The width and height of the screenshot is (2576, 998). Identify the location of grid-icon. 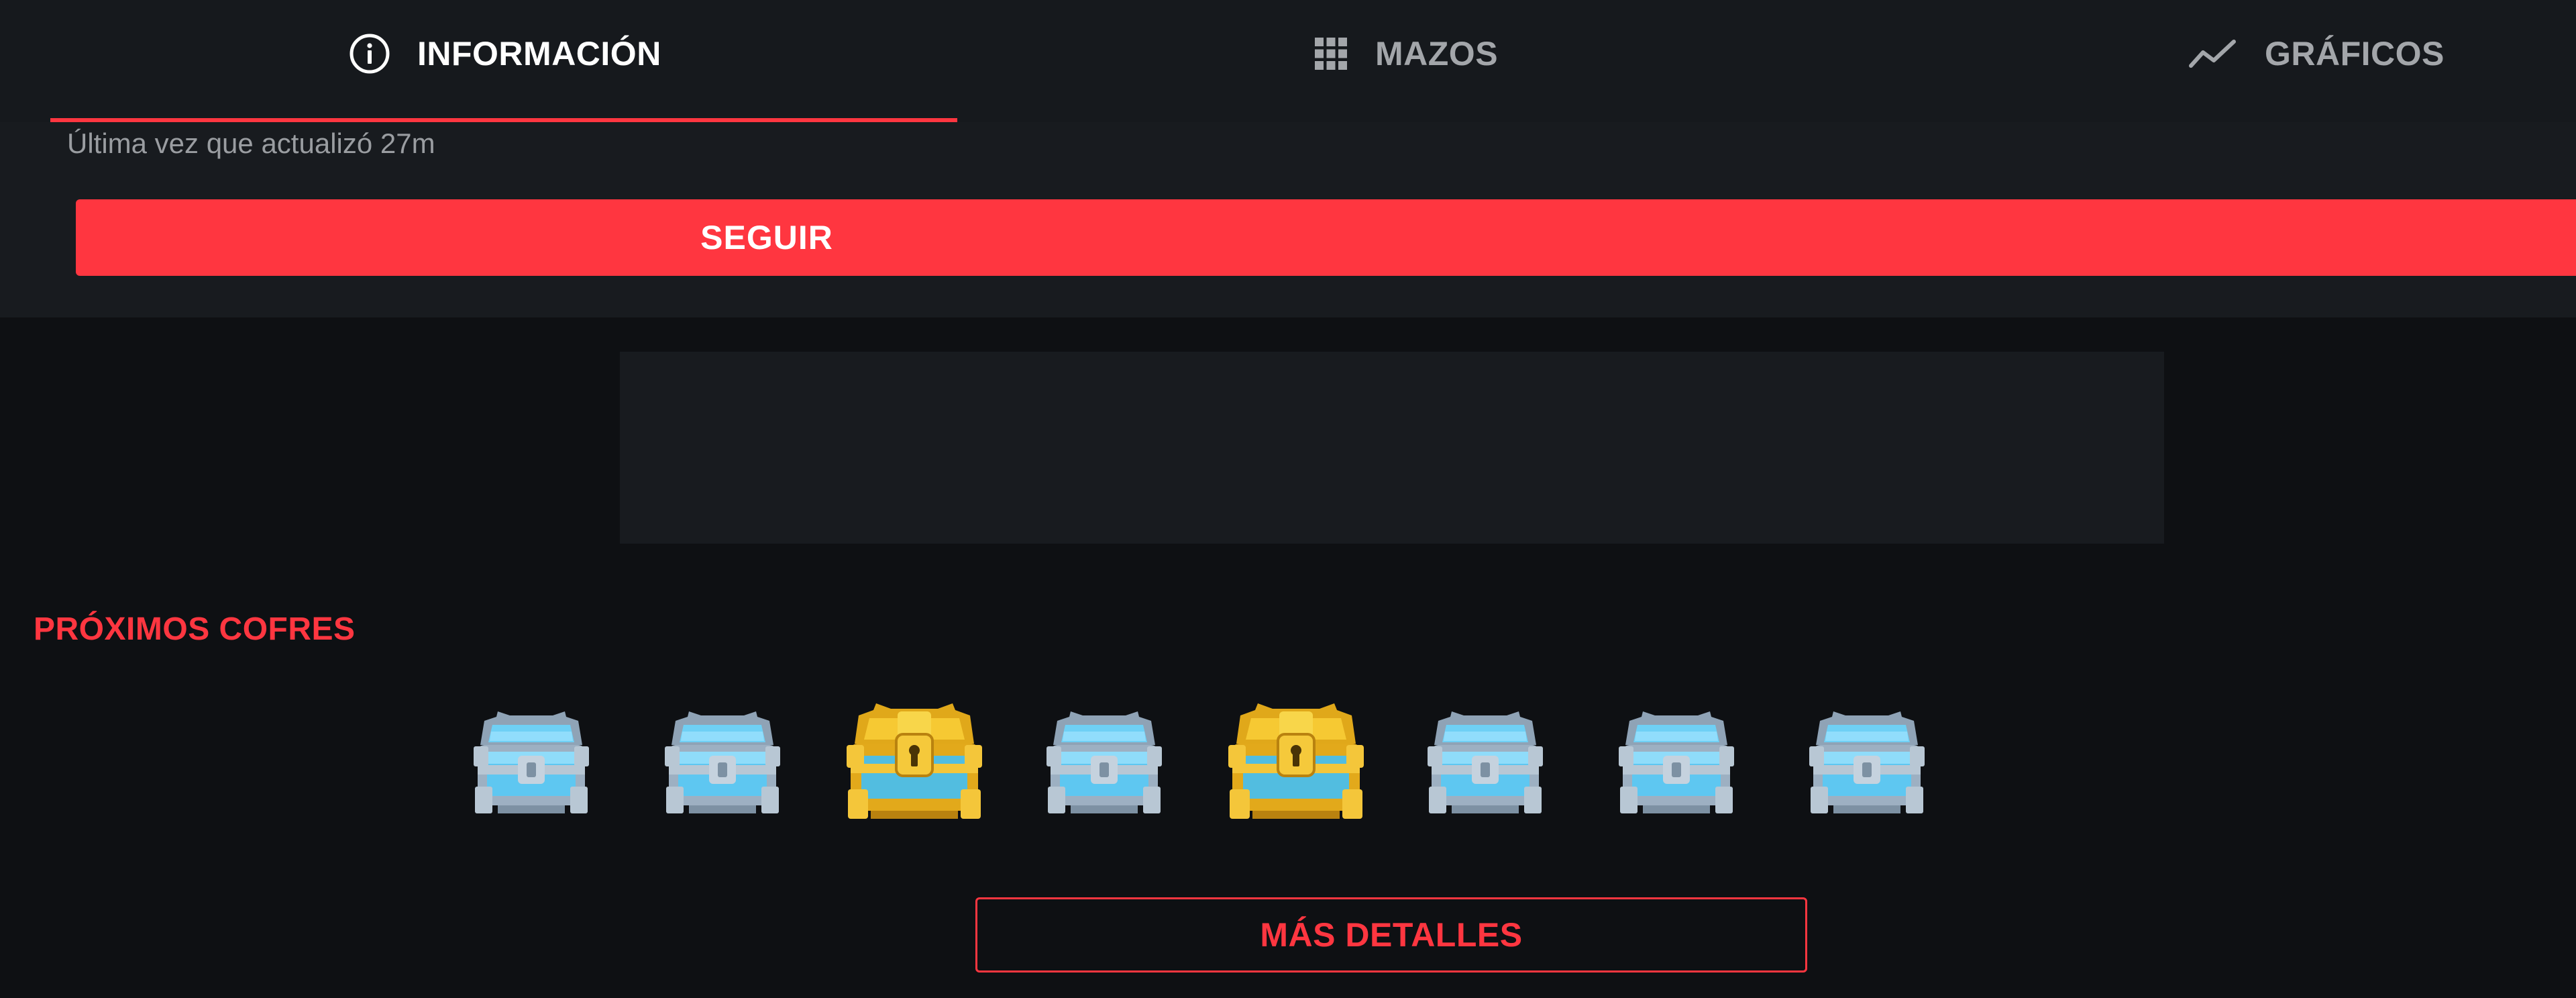
(1330, 53).